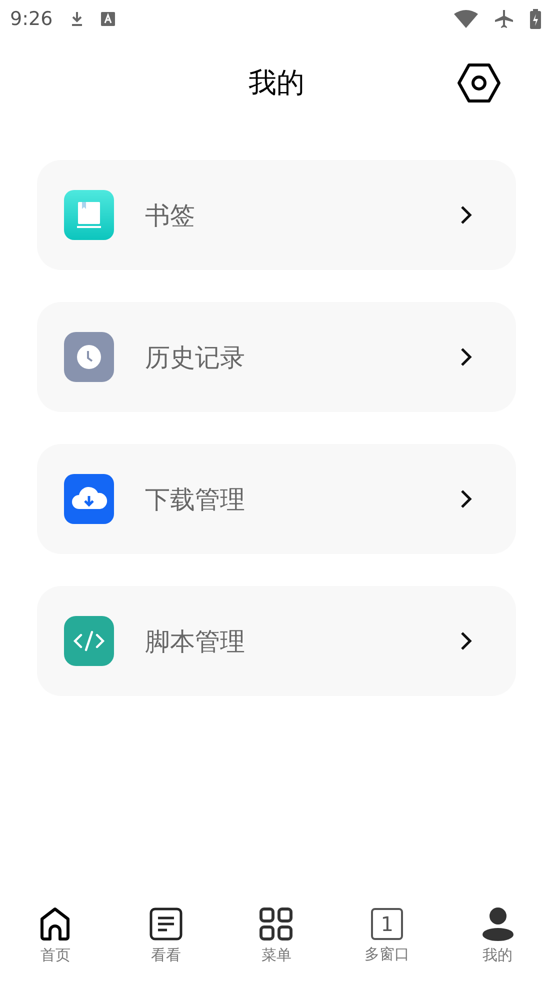 The width and height of the screenshot is (553, 984). Describe the element at coordinates (31, 19) in the screenshot. I see `status-time: 9:26` at that location.